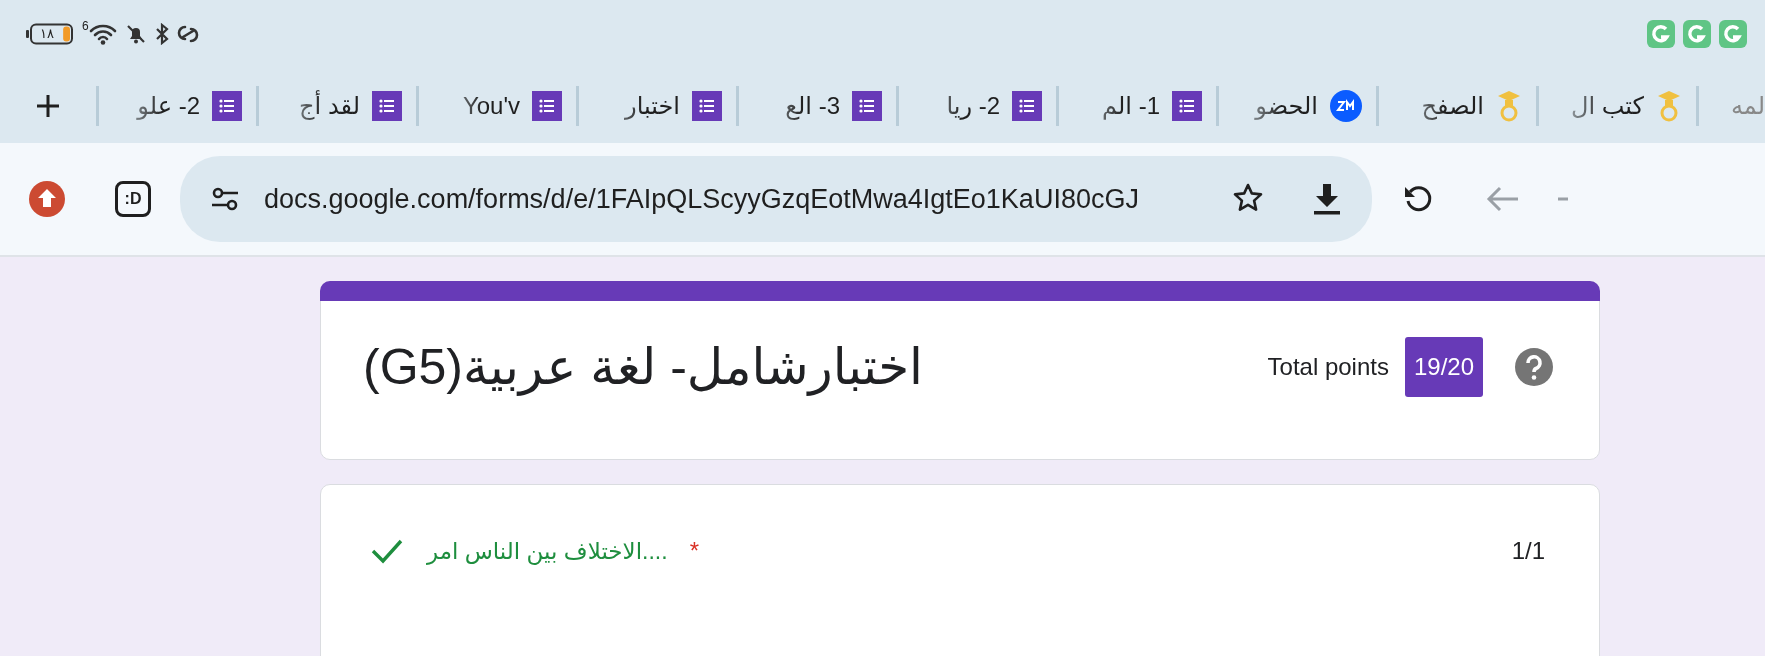  Describe the element at coordinates (1346, 105) in the screenshot. I see `video-app-icon` at that location.